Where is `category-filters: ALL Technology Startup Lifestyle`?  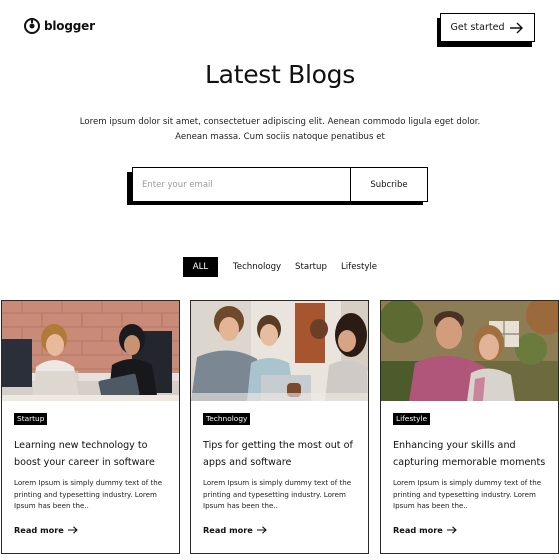
category-filters: ALL Technology Startup Lifestyle is located at coordinates (280, 267).